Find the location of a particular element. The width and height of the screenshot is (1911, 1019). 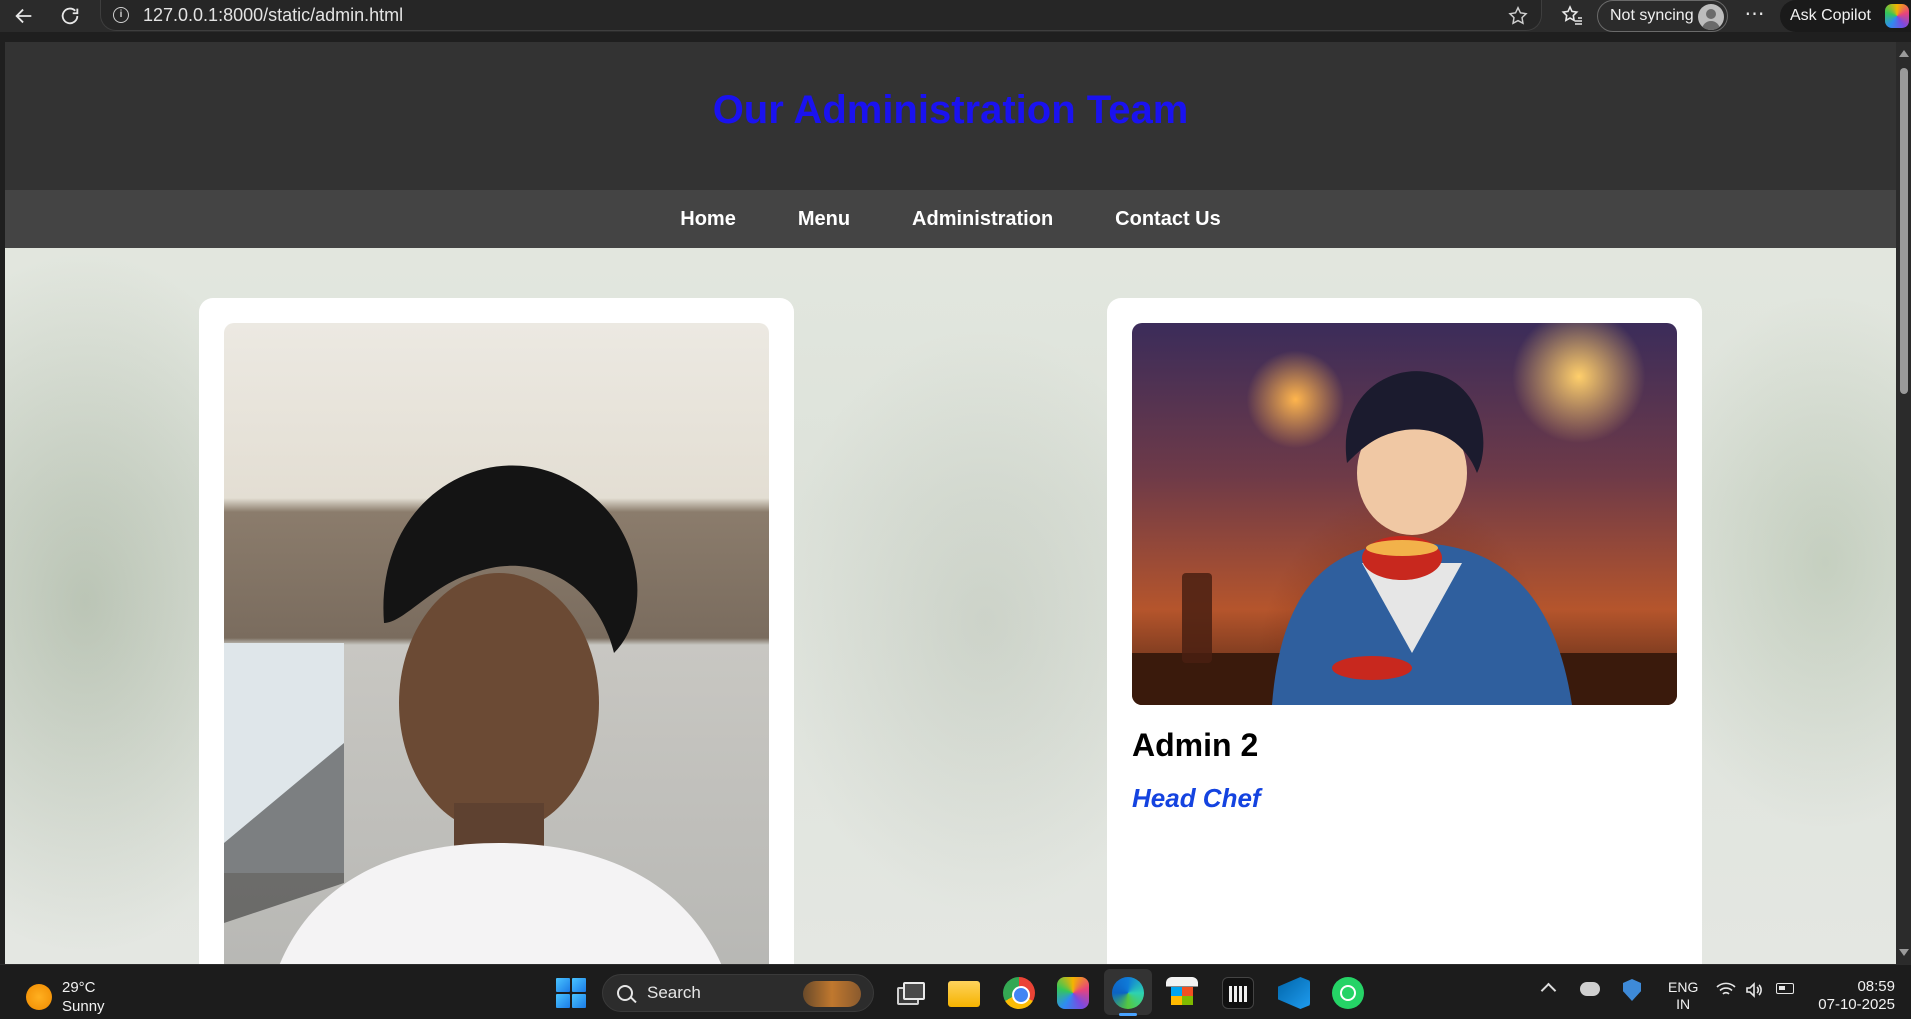

search-label: Search is located at coordinates (674, 992).